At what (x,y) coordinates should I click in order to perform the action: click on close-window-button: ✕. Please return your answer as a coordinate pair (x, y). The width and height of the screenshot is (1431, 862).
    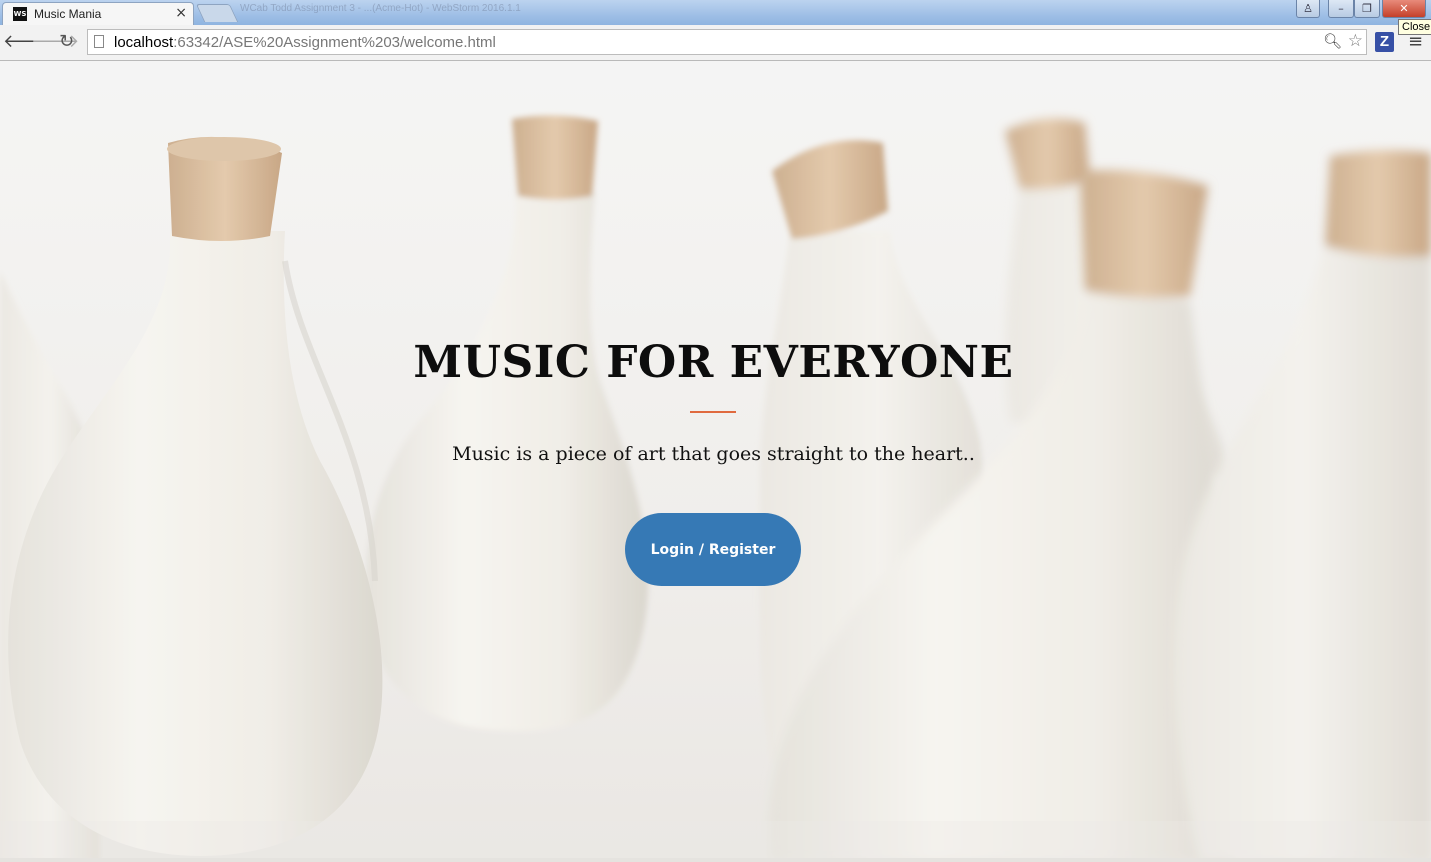
    Looking at the image, I should click on (1404, 9).